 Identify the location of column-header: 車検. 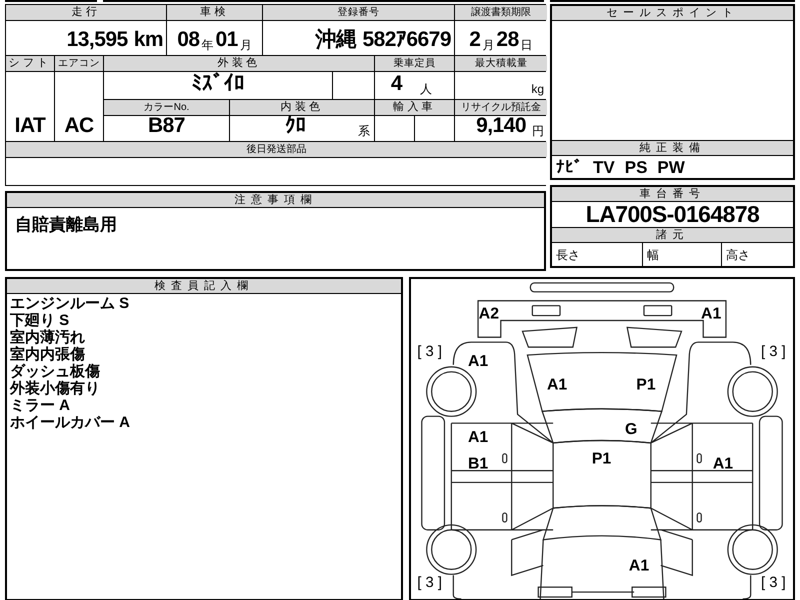
(214, 12).